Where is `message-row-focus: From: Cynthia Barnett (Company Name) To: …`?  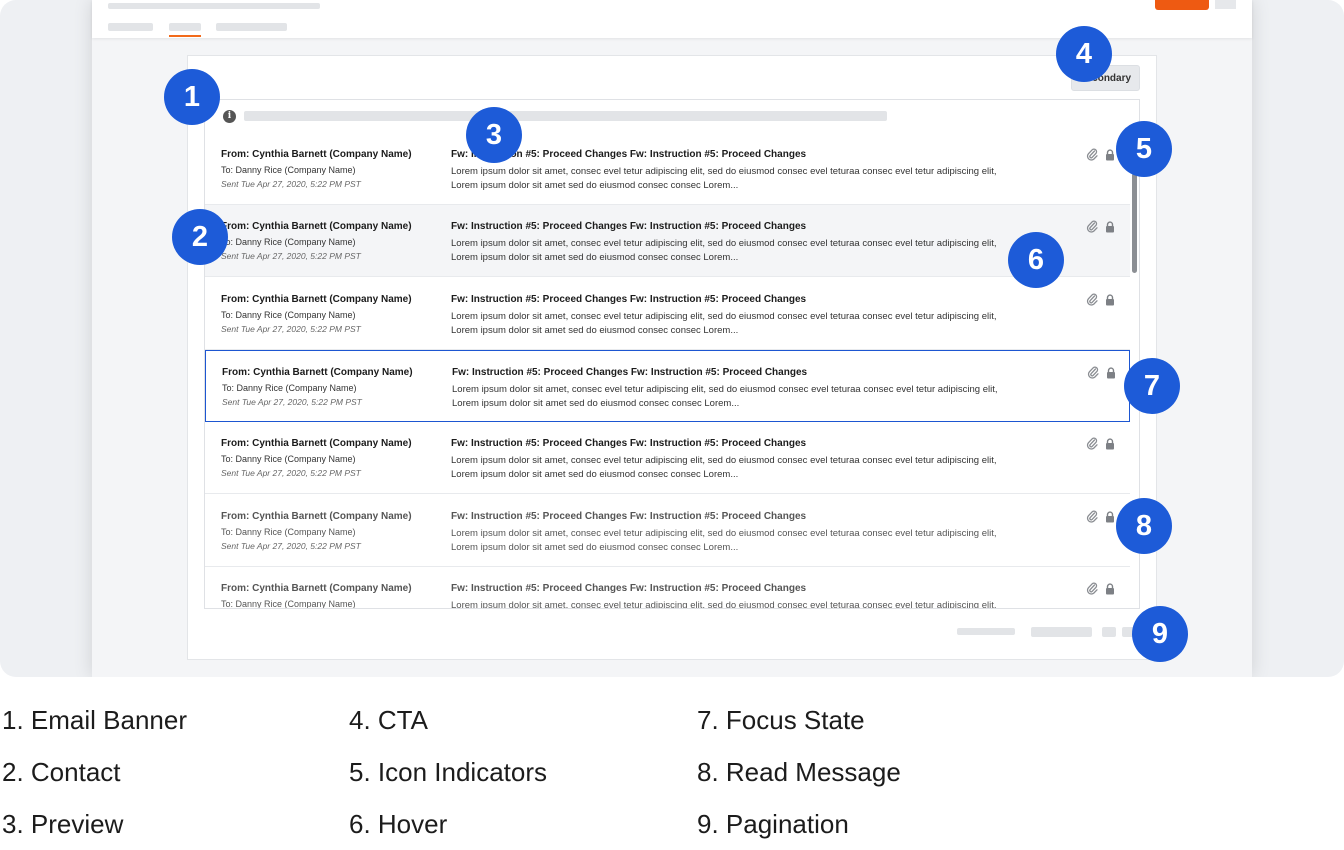 message-row-focus: From: Cynthia Barnett (Company Name) To: … is located at coordinates (667, 385).